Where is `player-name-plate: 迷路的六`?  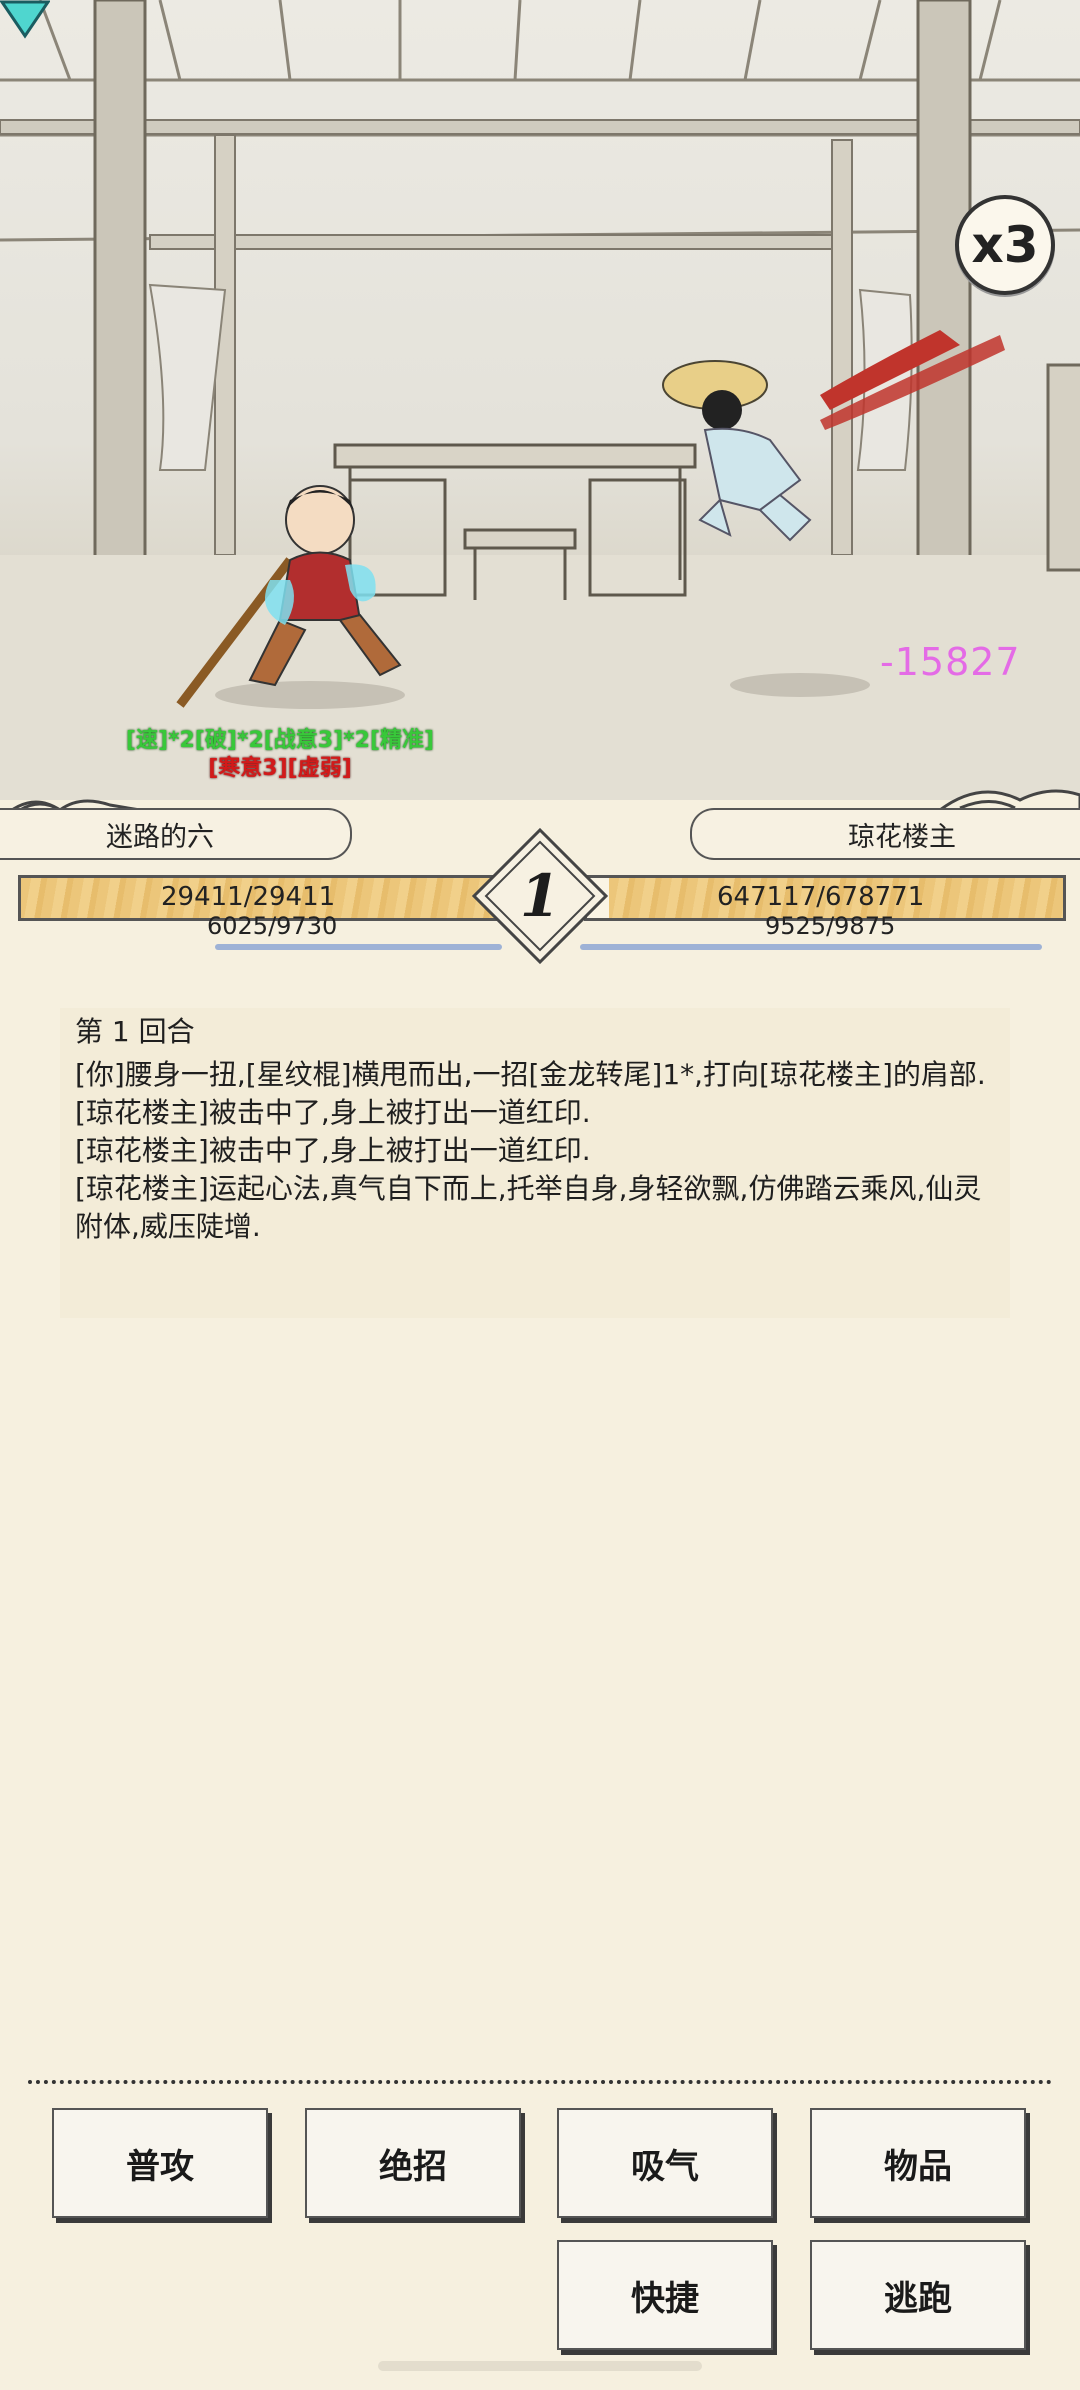
player-name-plate: 迷路的六 is located at coordinates (176, 834).